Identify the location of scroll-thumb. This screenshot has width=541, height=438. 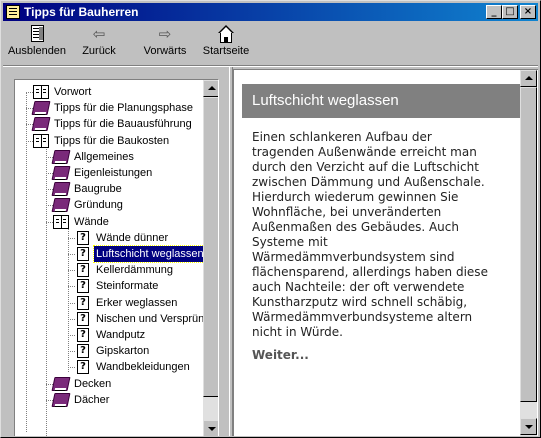
(210, 247).